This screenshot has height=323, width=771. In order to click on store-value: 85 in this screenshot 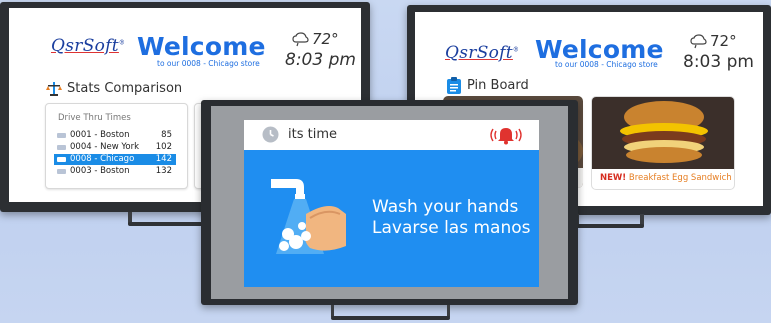, I will do `click(166, 135)`.